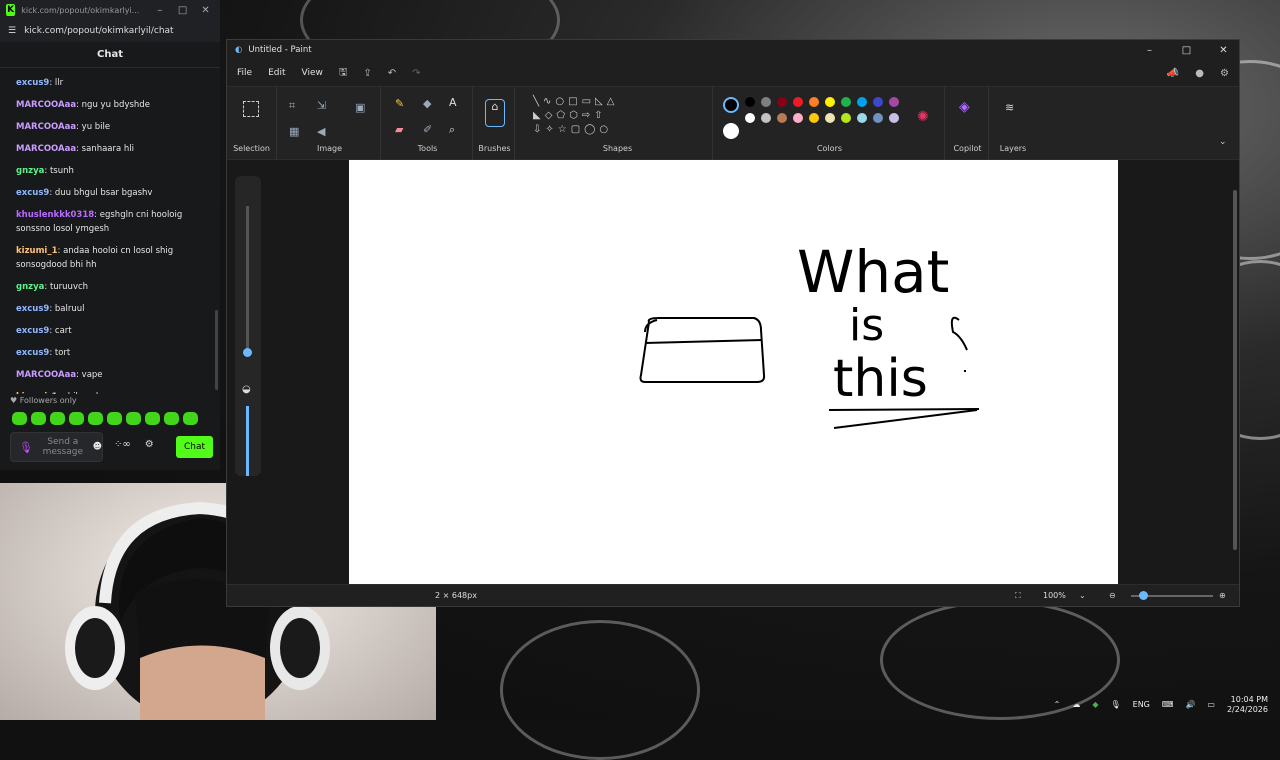 Image resolution: width=1280 pixels, height=760 pixels. Describe the element at coordinates (1235, 370) in the screenshot. I see `canvas-scrollbar` at that location.